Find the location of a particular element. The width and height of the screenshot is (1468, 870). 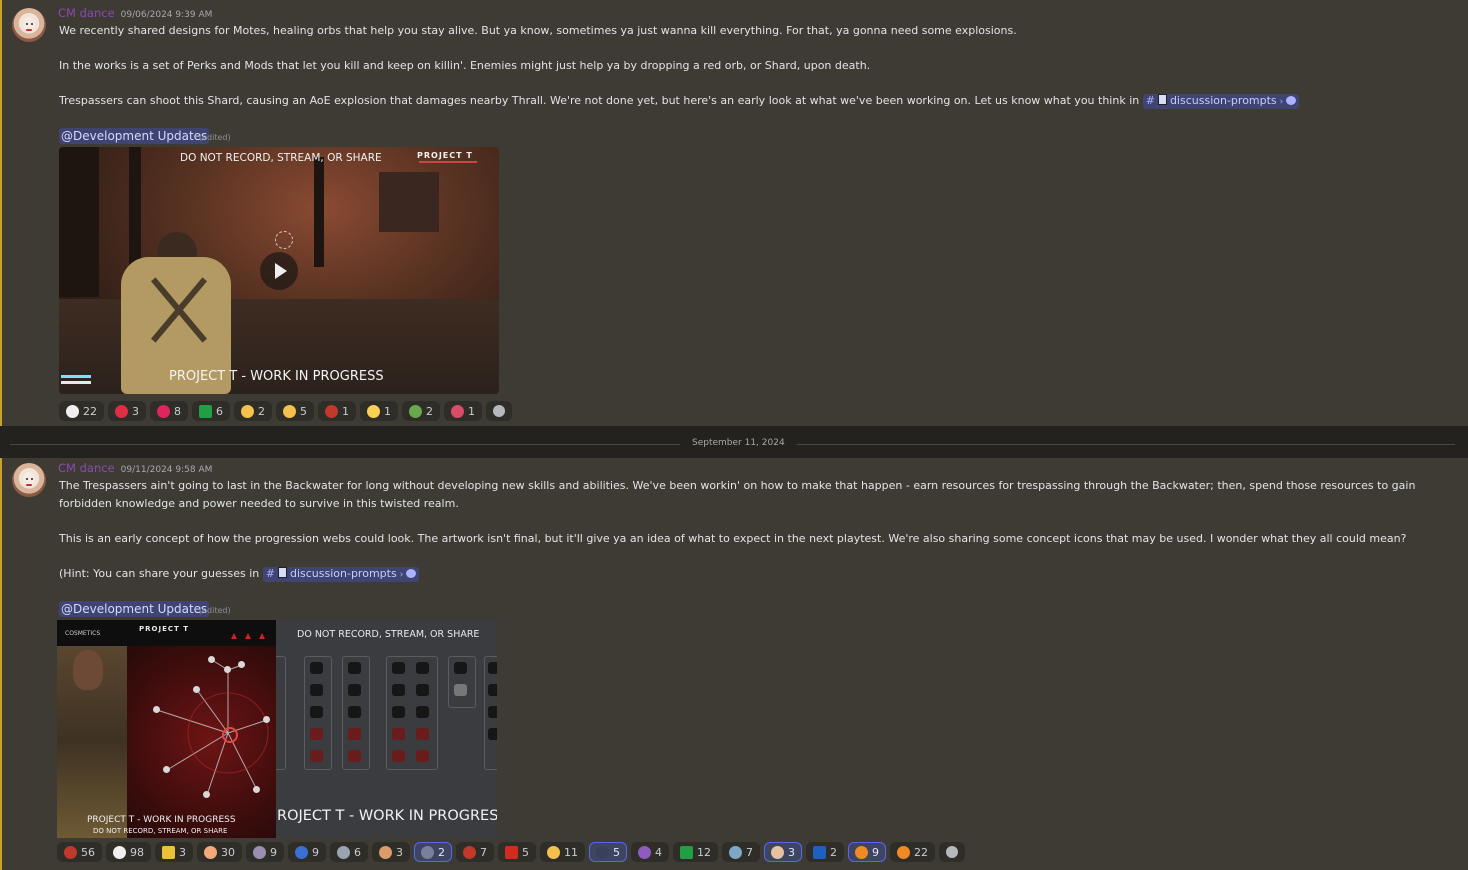

reactions-bar: 22 3 8 6 2 5 1 1 2 1 is located at coordinates (285, 411).